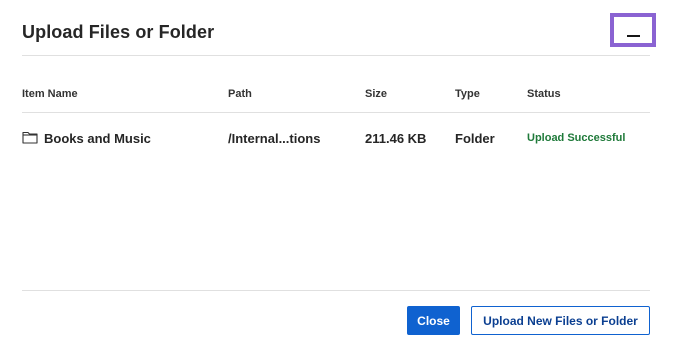 This screenshot has width=684, height=347. I want to click on item-name: Books and Music, so click(97, 138).